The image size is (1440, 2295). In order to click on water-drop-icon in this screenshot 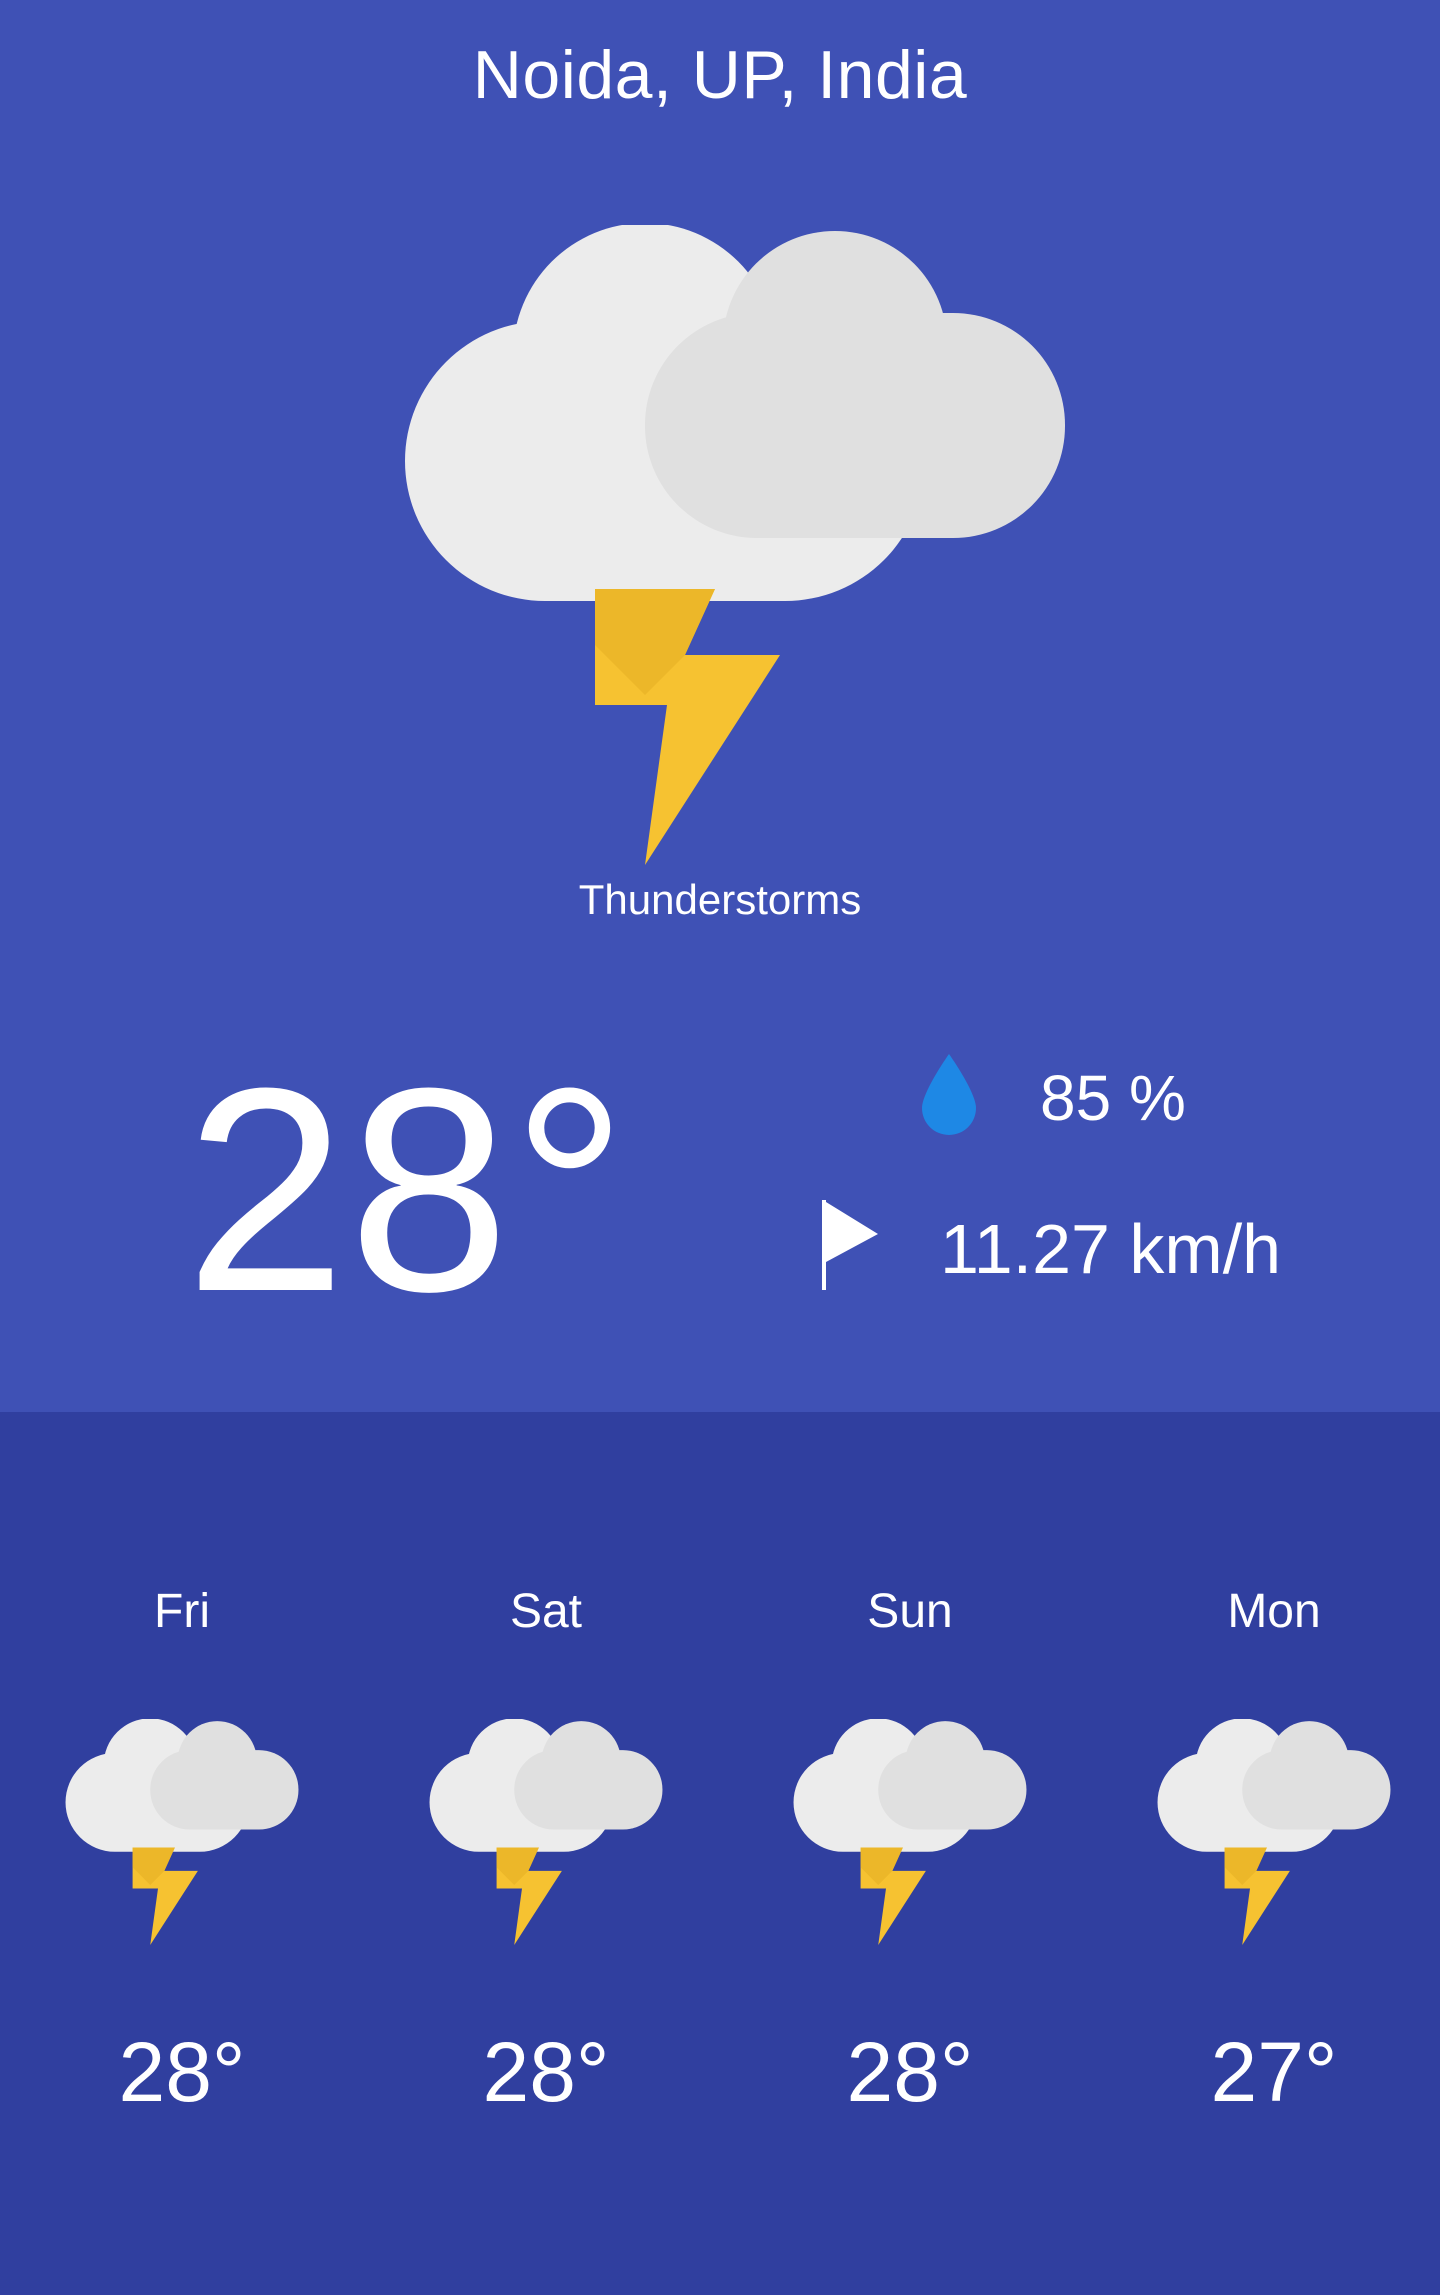, I will do `click(949, 1094)`.